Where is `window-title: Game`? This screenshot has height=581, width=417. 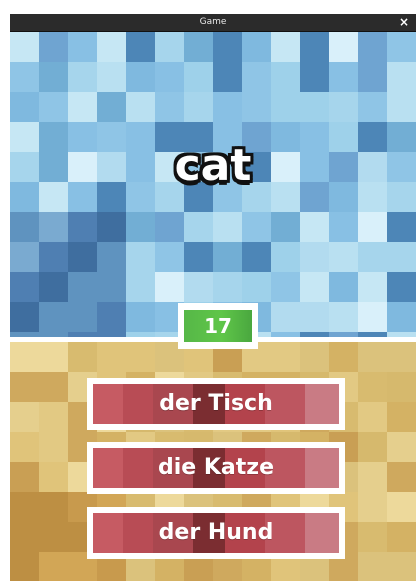
window-title: Game is located at coordinates (213, 22).